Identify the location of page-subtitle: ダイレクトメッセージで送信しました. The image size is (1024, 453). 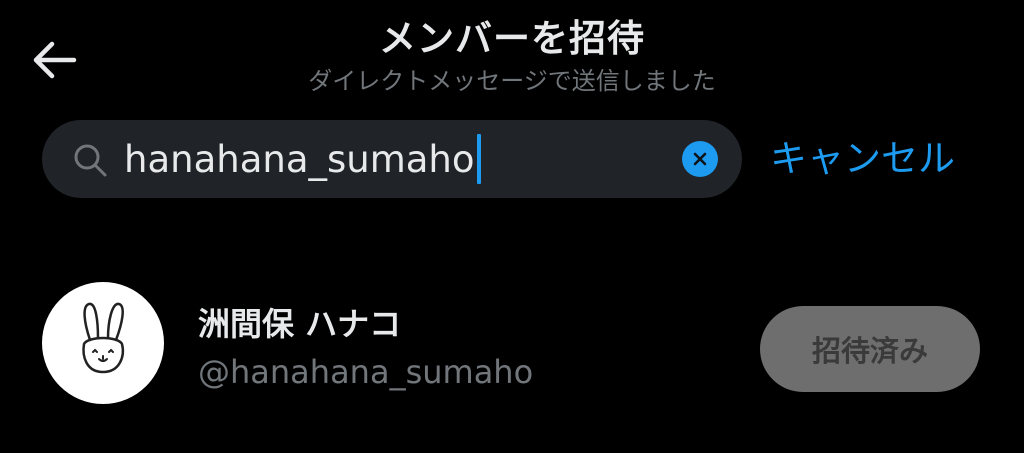
(512, 81).